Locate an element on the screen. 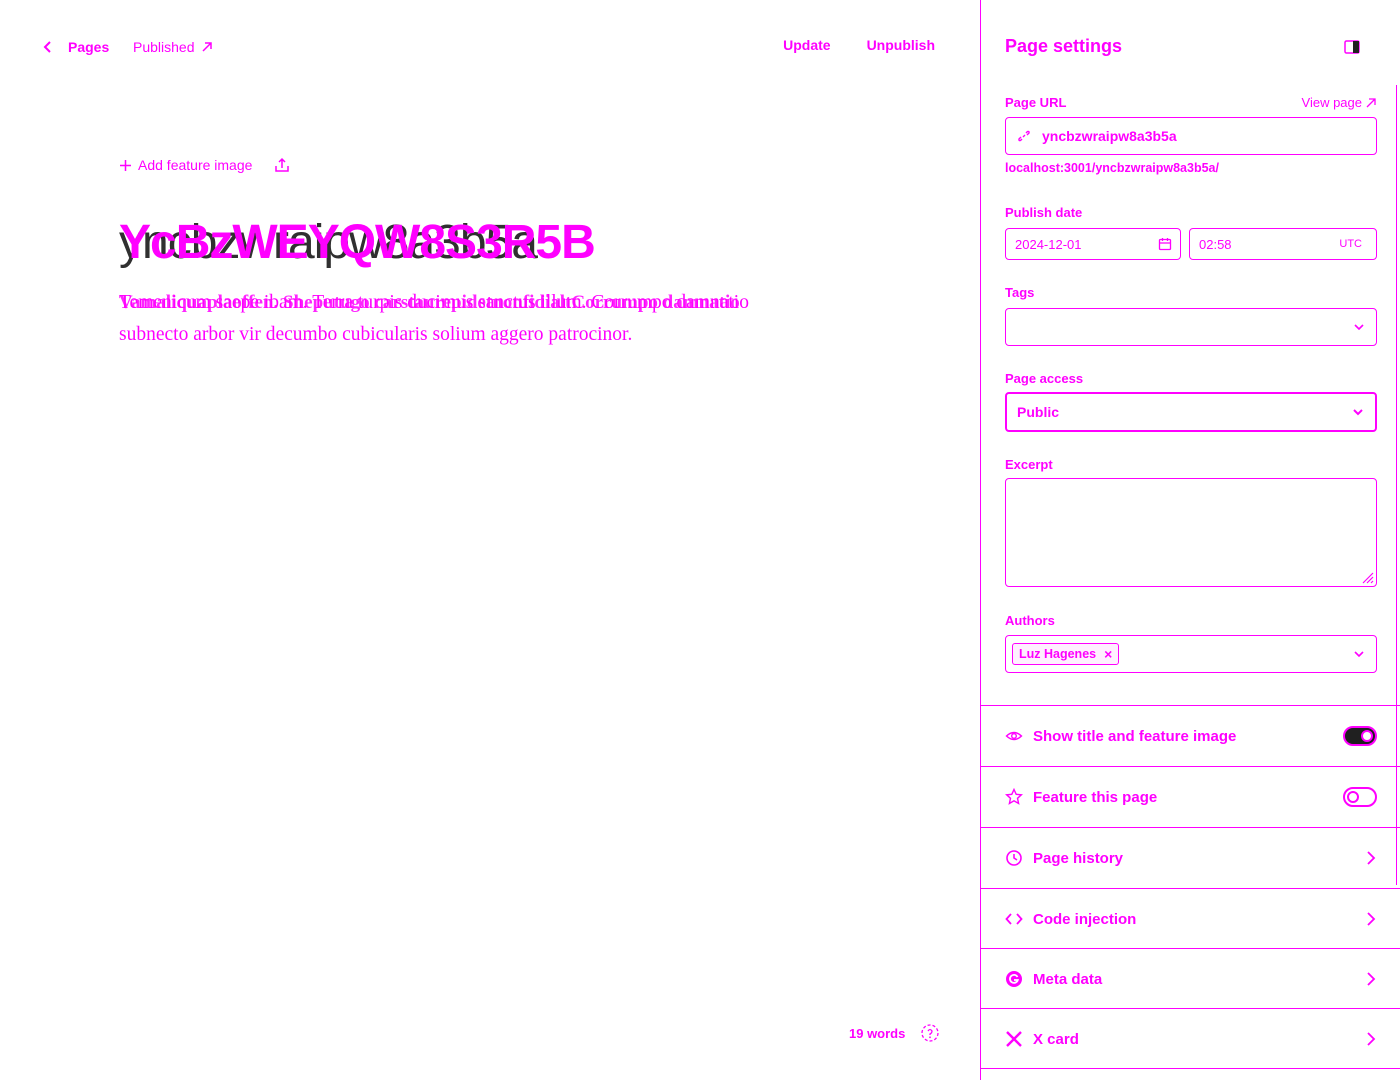 This screenshot has height=1080, width=1400. resize-grip-icon is located at coordinates (1367, 577).